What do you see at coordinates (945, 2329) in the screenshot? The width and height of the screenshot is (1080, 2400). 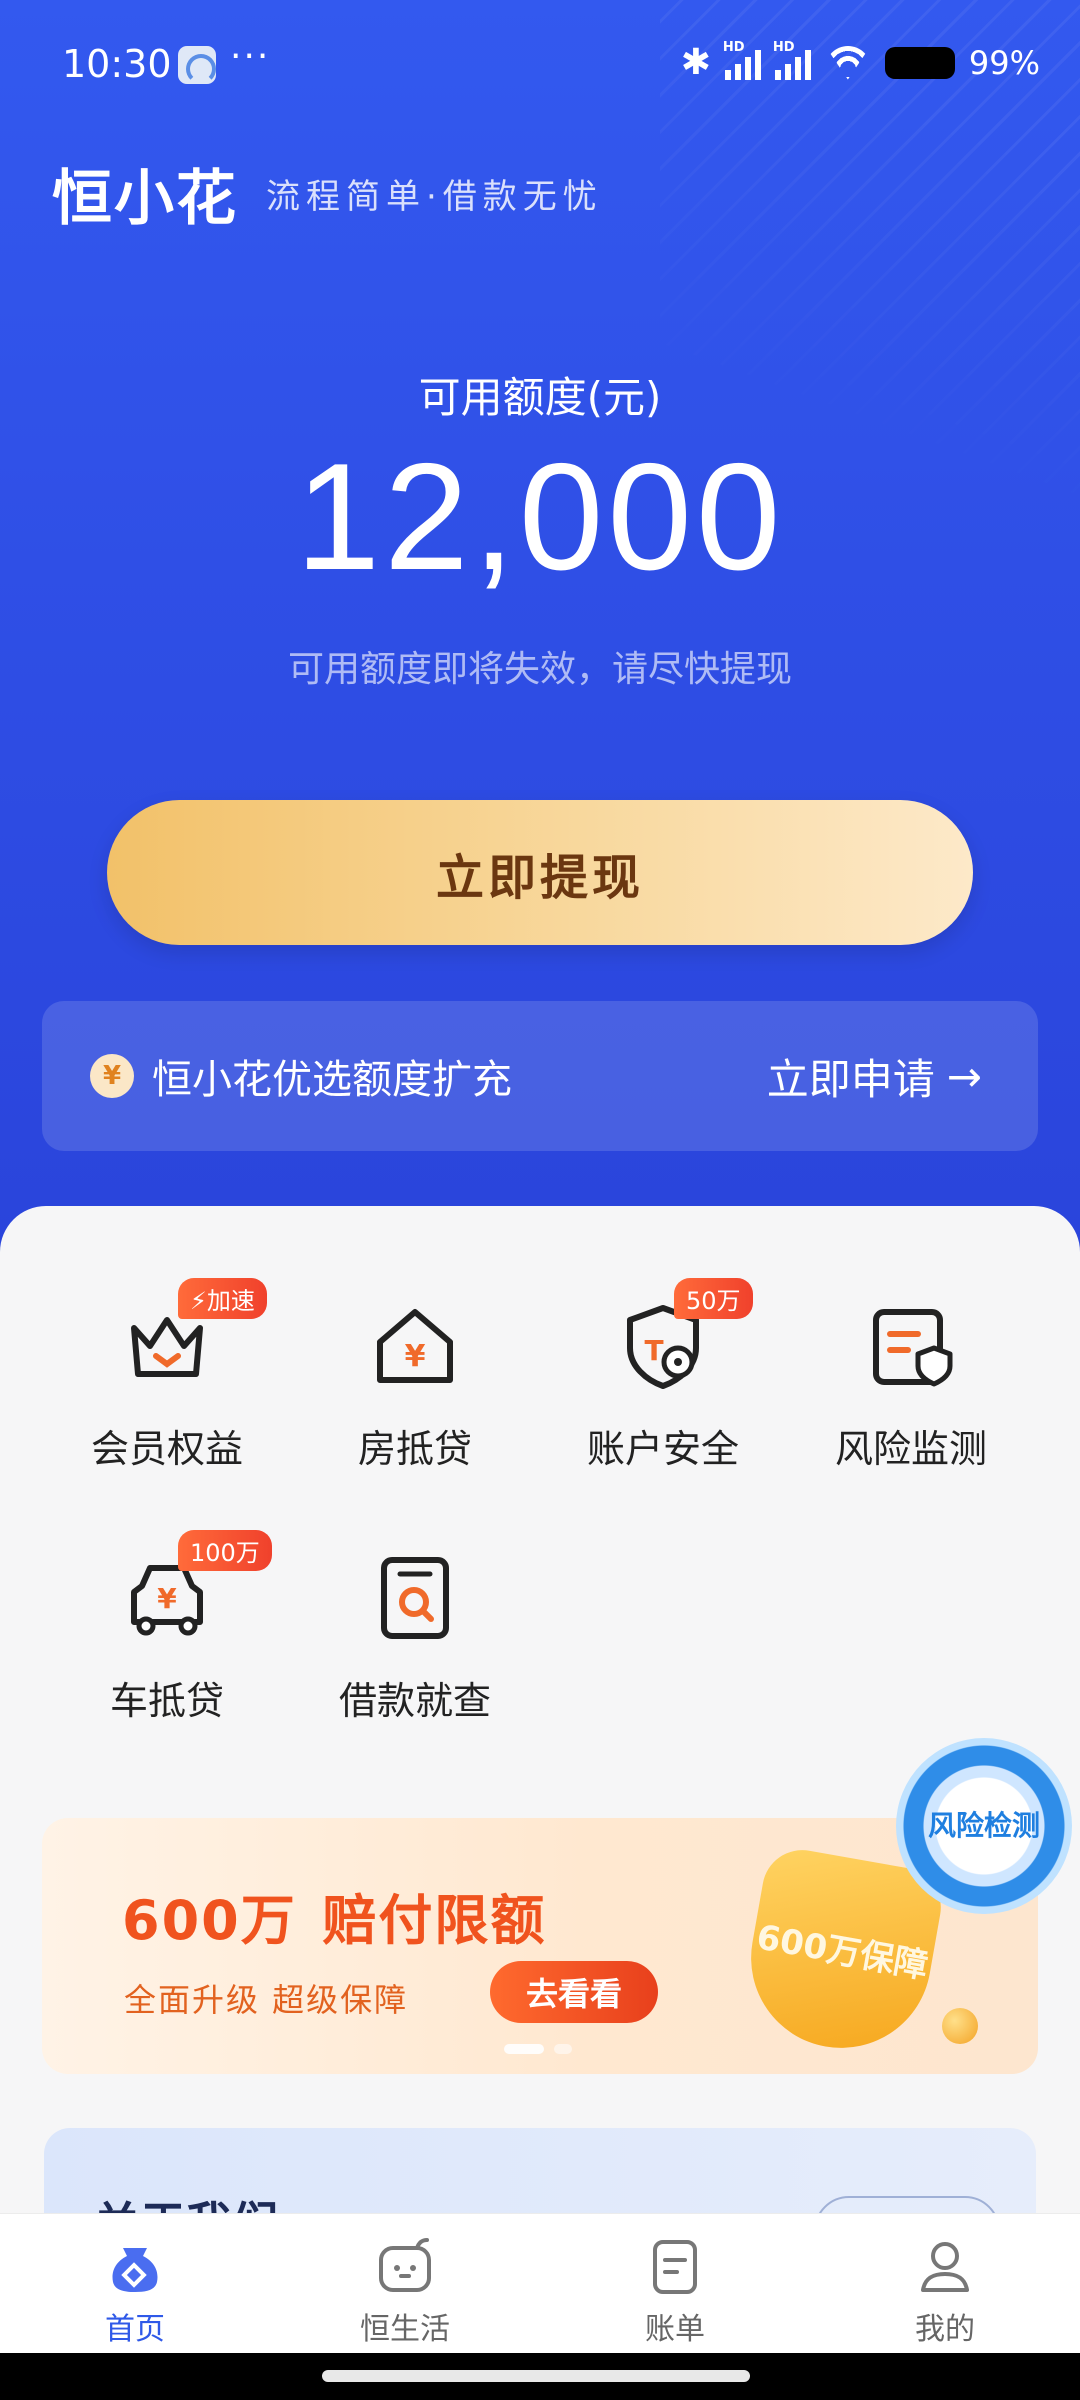 I see `tab-label: 我的` at bounding box center [945, 2329].